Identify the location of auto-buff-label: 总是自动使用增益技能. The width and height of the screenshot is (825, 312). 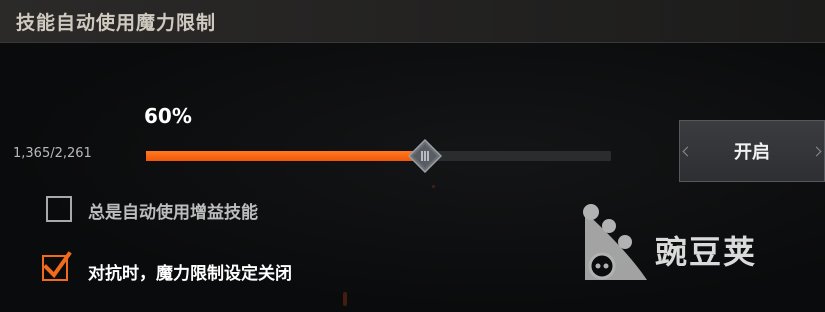
(173, 213).